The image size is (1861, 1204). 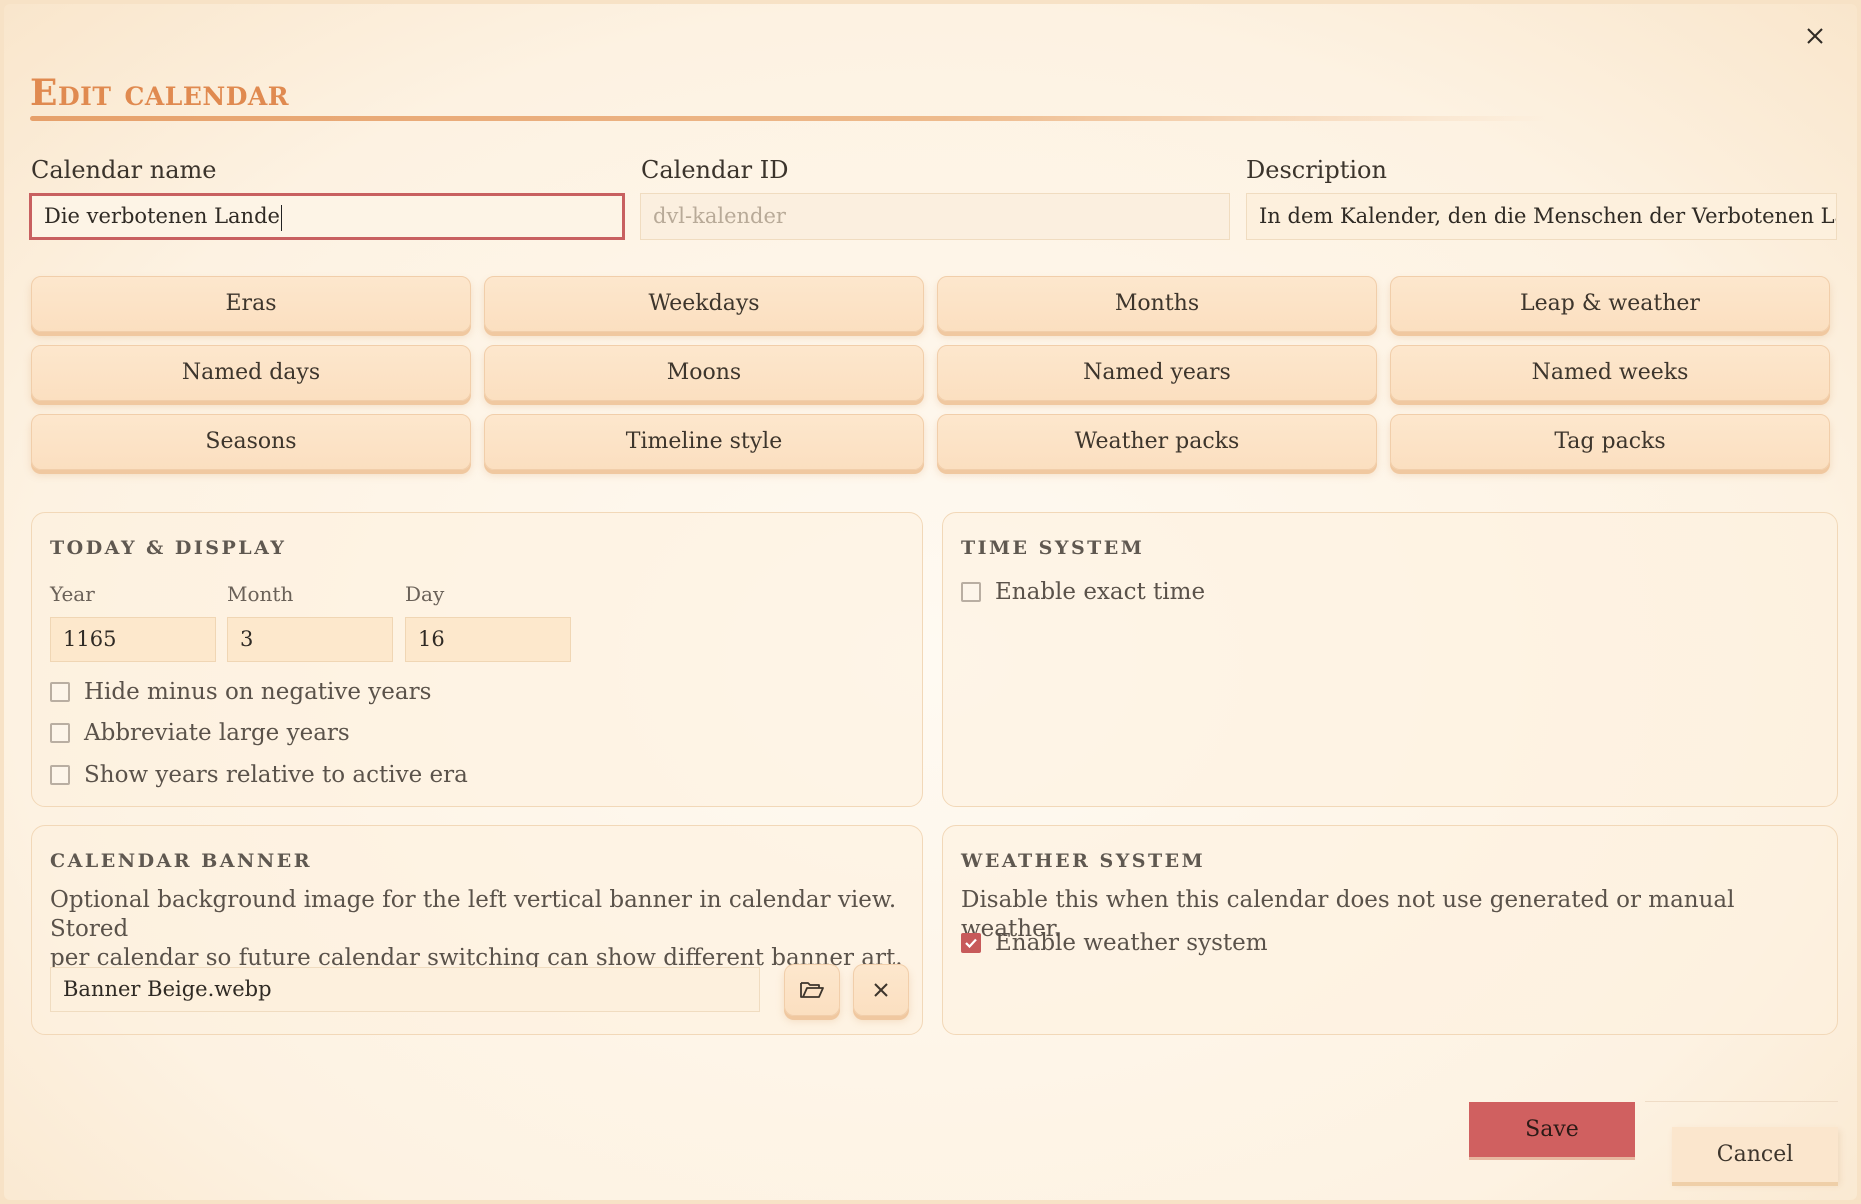 I want to click on calendar-name-label: Calendar name, so click(x=124, y=170).